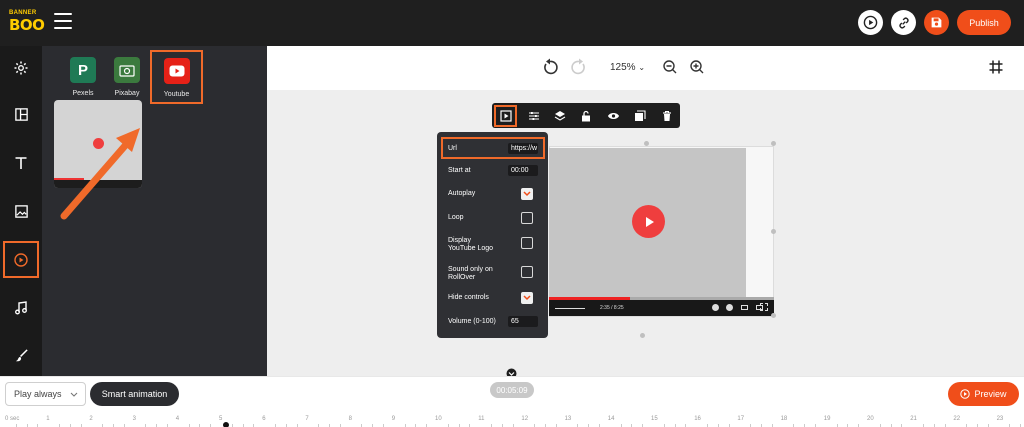 The height and width of the screenshot is (427, 1024). What do you see at coordinates (697, 67) in the screenshot?
I see `zoom-in-icon` at bounding box center [697, 67].